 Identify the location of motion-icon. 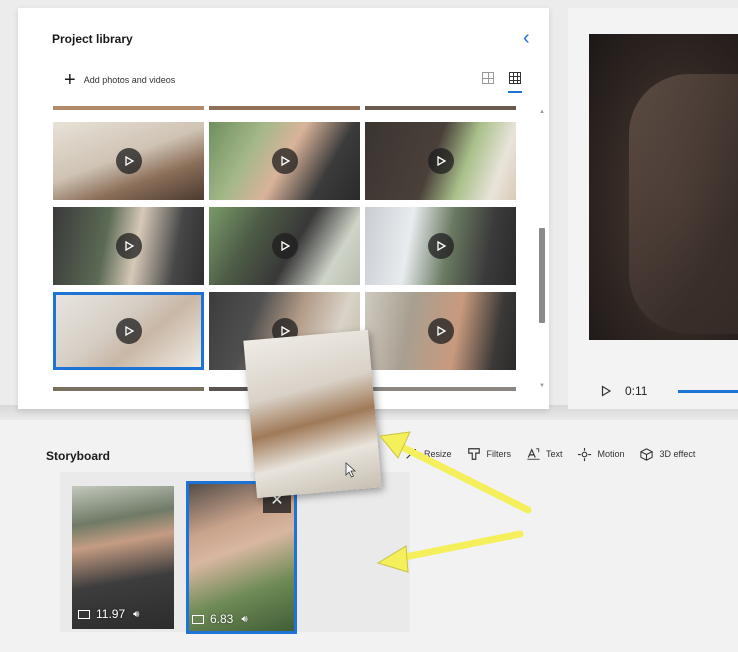
(585, 454).